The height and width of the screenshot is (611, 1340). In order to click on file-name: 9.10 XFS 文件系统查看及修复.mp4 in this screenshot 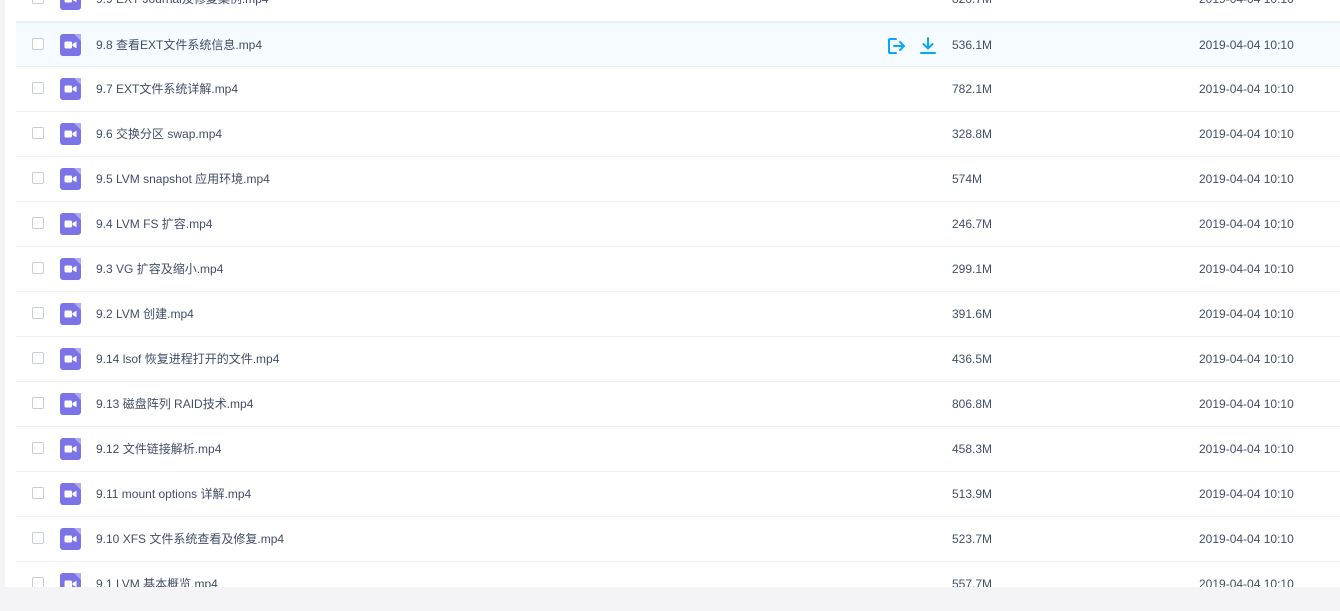, I will do `click(190, 539)`.